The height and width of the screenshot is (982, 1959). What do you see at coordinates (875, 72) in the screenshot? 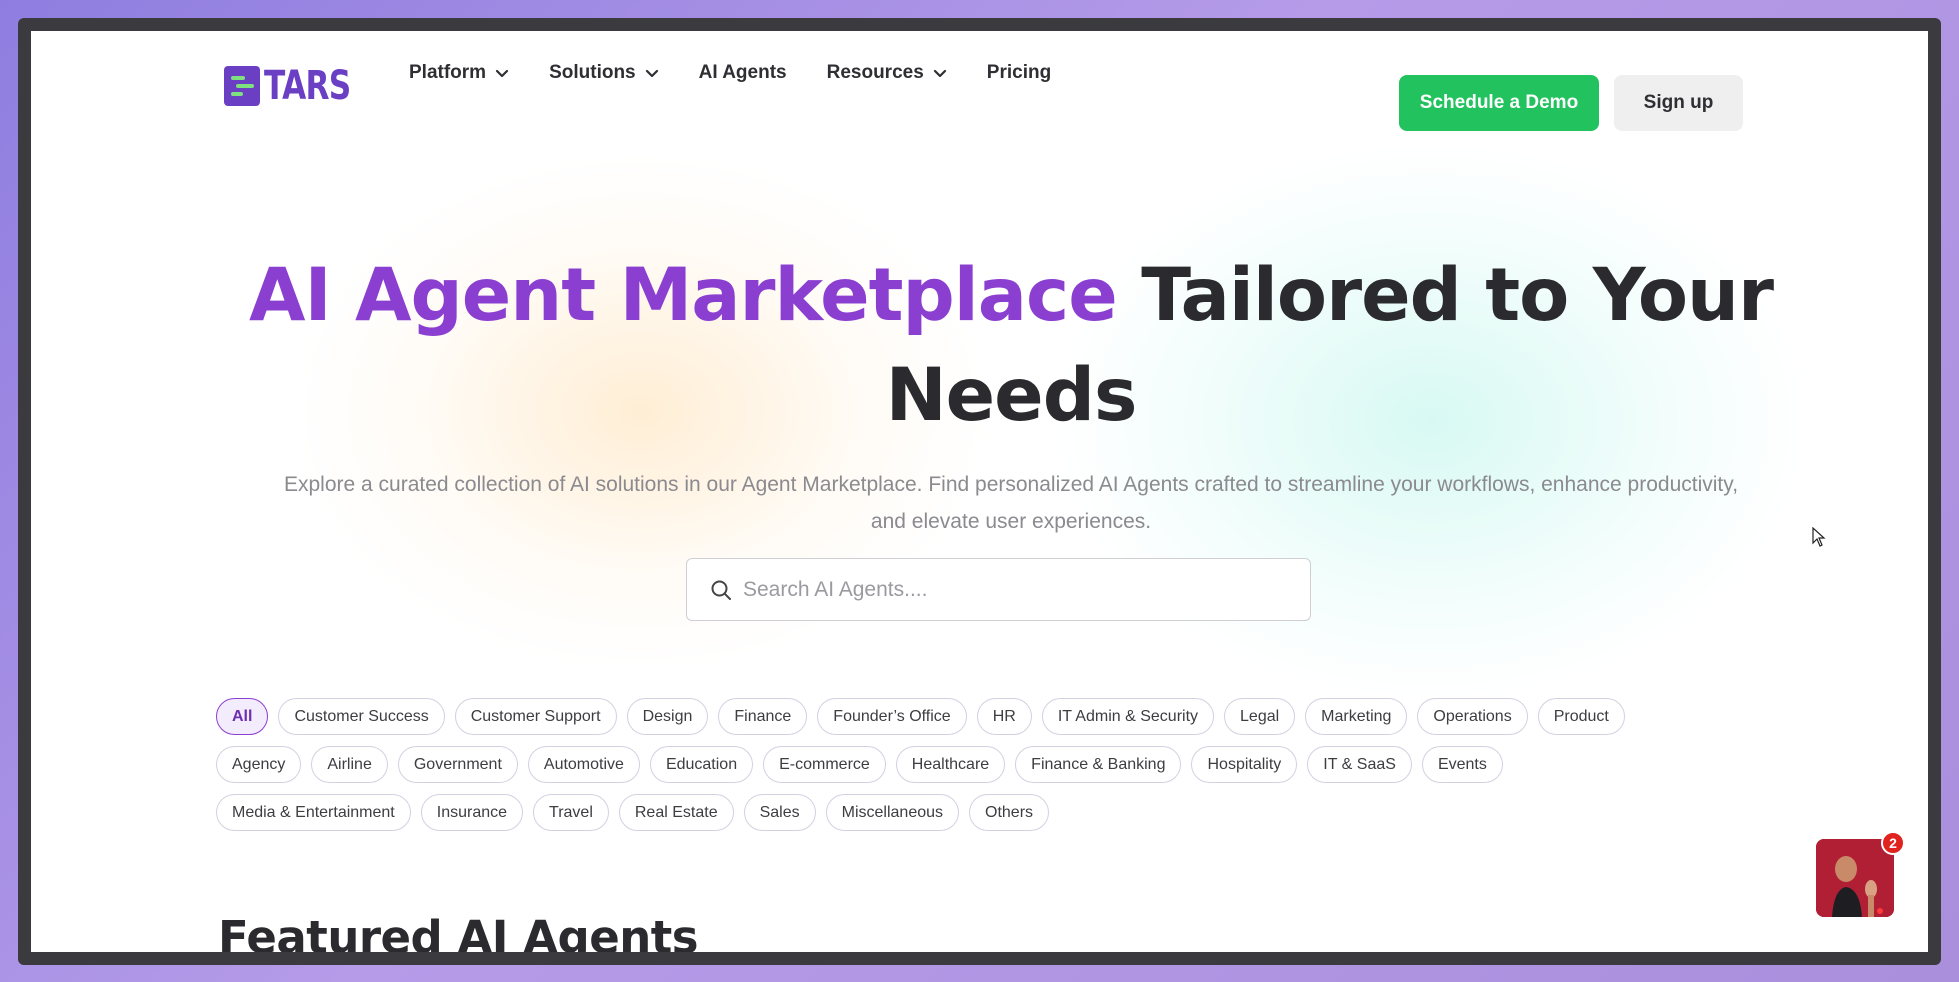
I see `nav-item-label: Resources` at bounding box center [875, 72].